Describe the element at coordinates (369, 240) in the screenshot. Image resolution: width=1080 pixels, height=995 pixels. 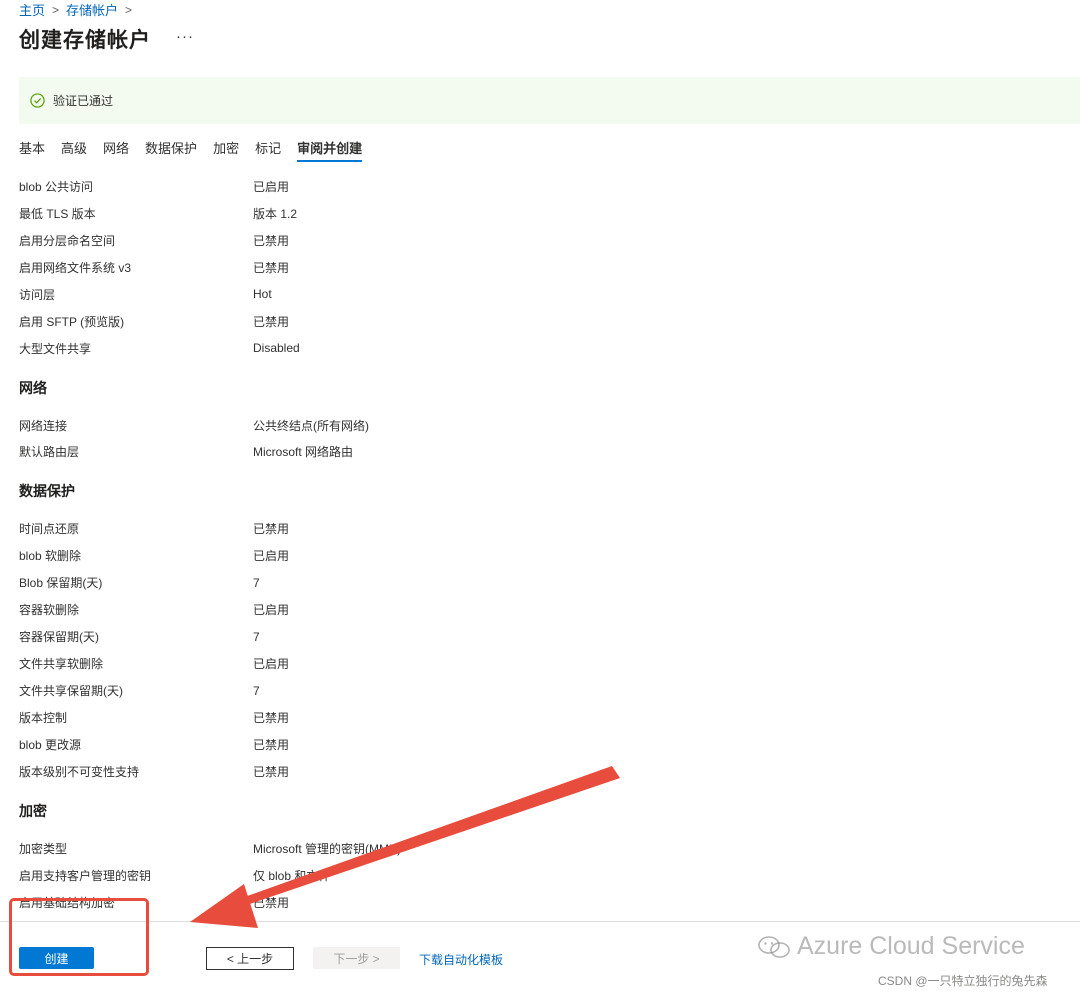
I see `summary-row: 启用分层命名空间 已禁用` at that location.